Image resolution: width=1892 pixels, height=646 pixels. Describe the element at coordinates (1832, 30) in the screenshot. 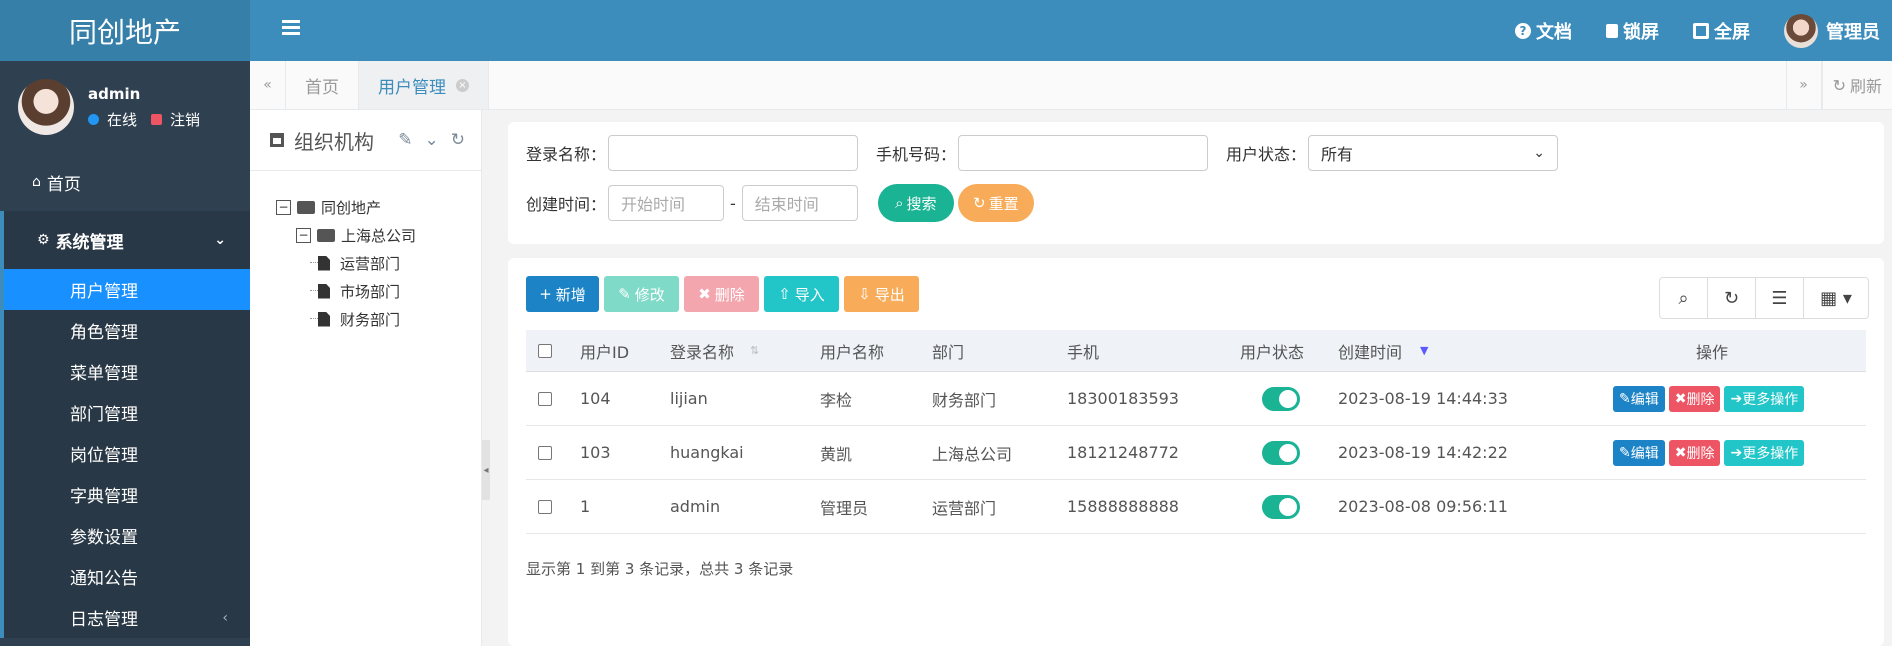

I see `user-menu: 管理员` at that location.